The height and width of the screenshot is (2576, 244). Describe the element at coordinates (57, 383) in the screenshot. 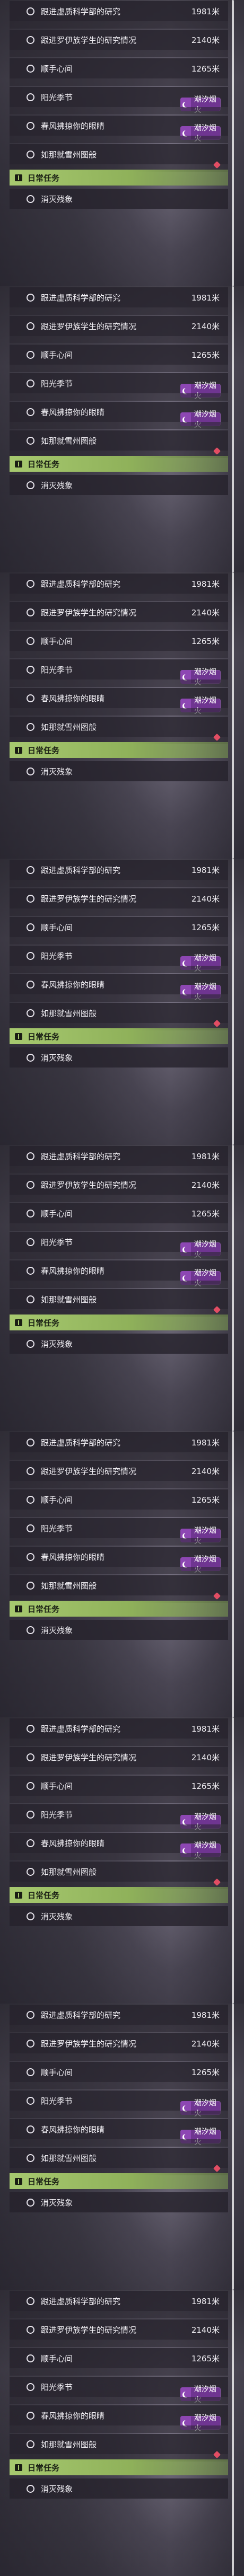

I see `quest-name: 阳光季节` at that location.